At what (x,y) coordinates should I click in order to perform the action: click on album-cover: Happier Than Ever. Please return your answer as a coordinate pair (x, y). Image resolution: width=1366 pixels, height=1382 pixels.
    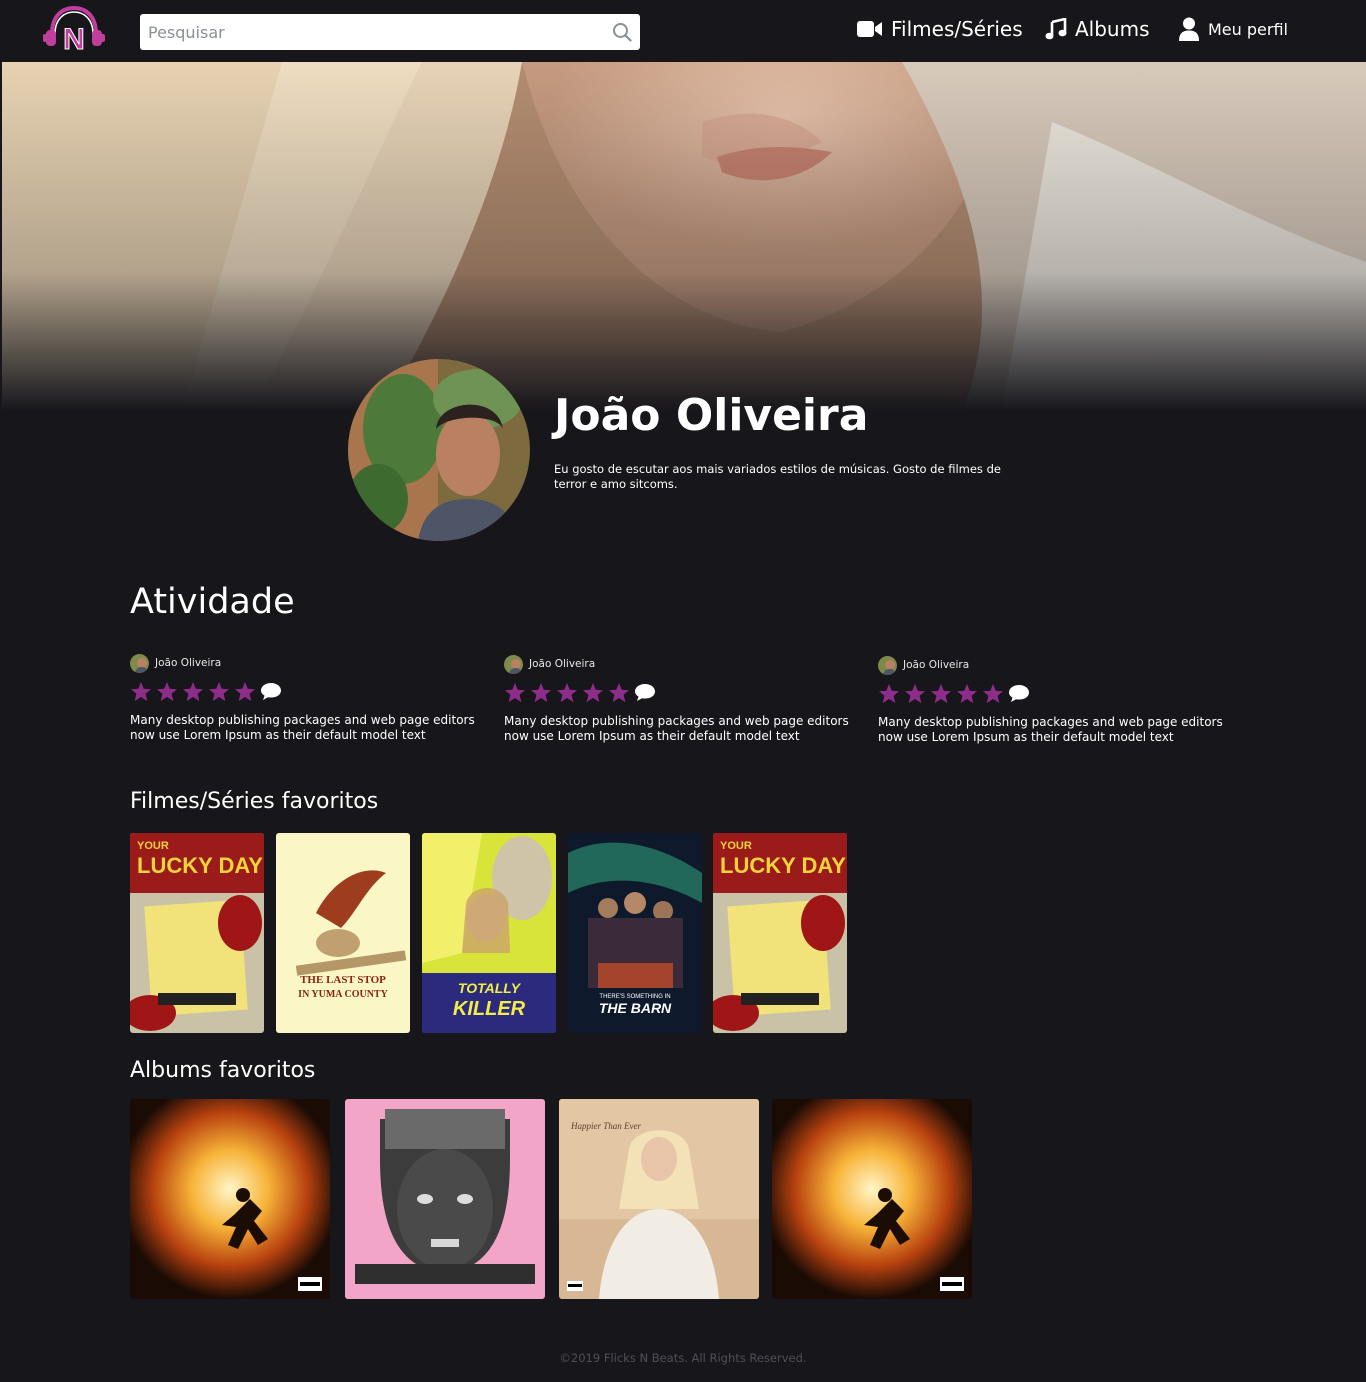
    Looking at the image, I should click on (659, 1199).